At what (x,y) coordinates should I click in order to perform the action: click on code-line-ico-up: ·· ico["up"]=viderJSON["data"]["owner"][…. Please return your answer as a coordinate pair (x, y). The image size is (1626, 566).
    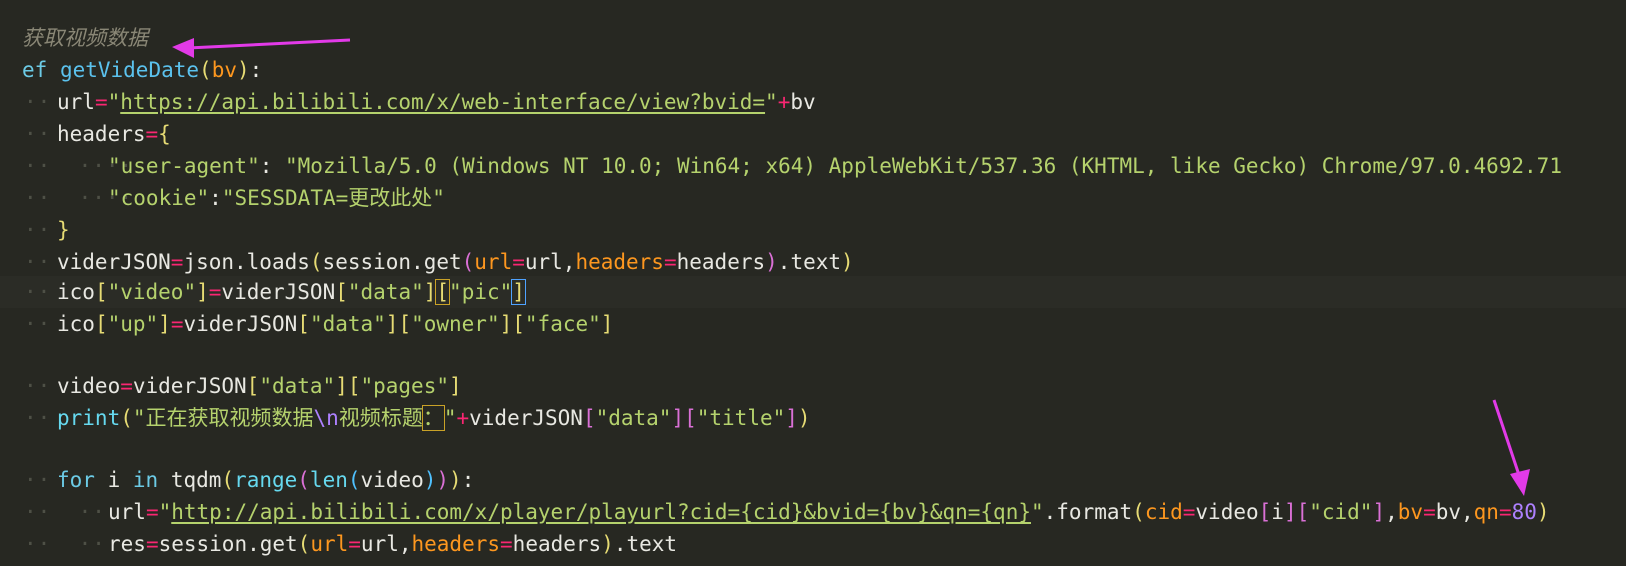
    Looking at the image, I should click on (319, 324).